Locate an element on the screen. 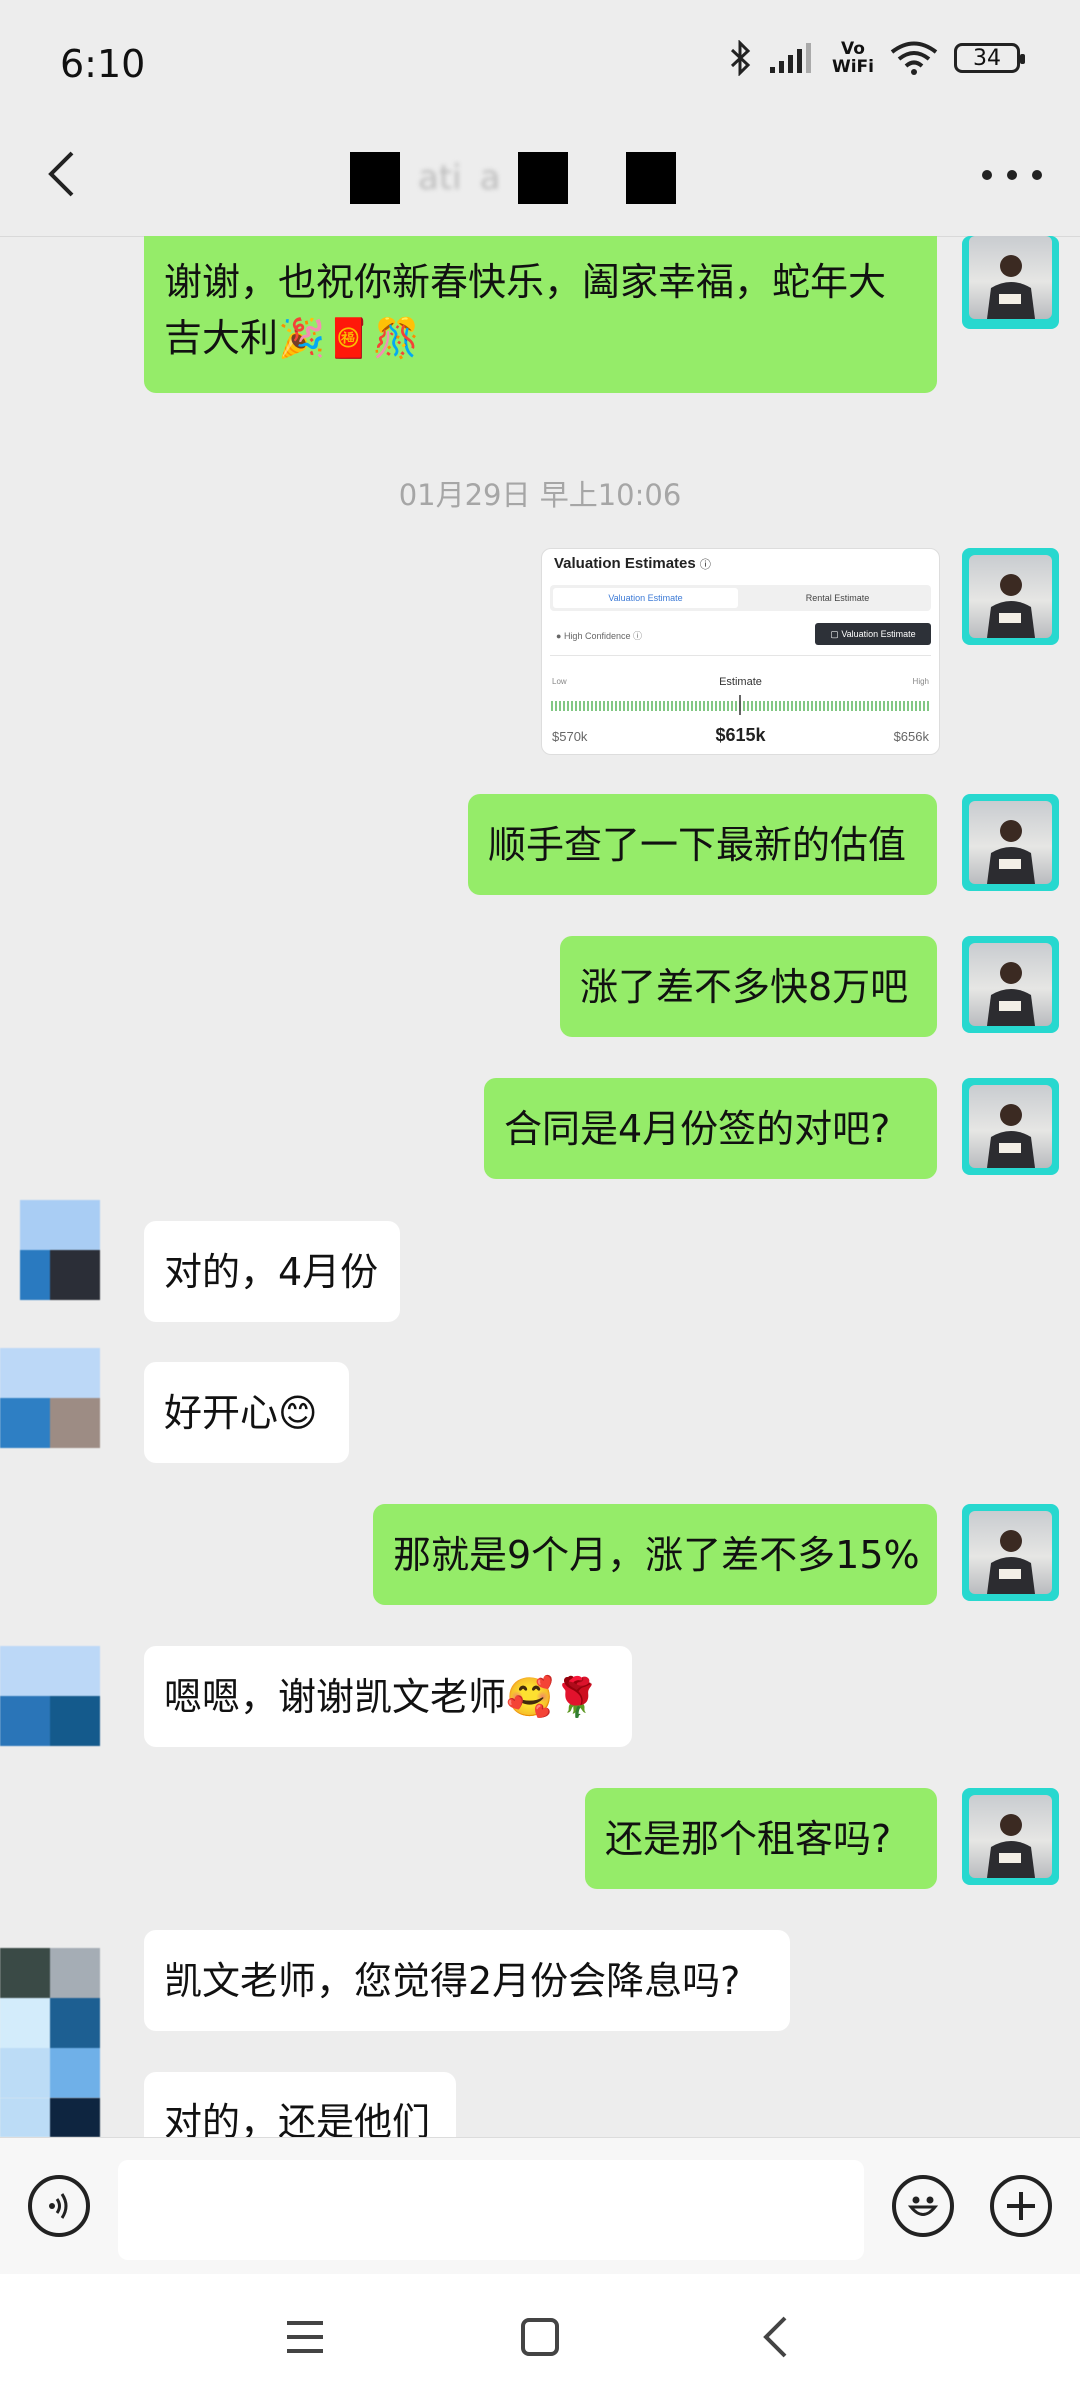 This screenshot has height=2400, width=1080. tab-rental-estimate: Rental Estimate is located at coordinates (837, 598).